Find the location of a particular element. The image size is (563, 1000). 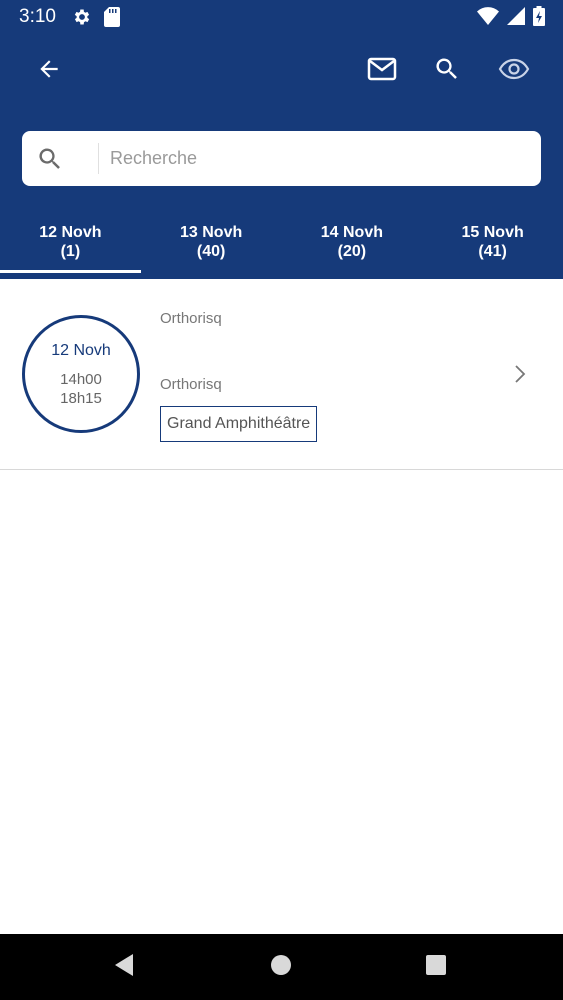

sd-card-icon is located at coordinates (112, 19).